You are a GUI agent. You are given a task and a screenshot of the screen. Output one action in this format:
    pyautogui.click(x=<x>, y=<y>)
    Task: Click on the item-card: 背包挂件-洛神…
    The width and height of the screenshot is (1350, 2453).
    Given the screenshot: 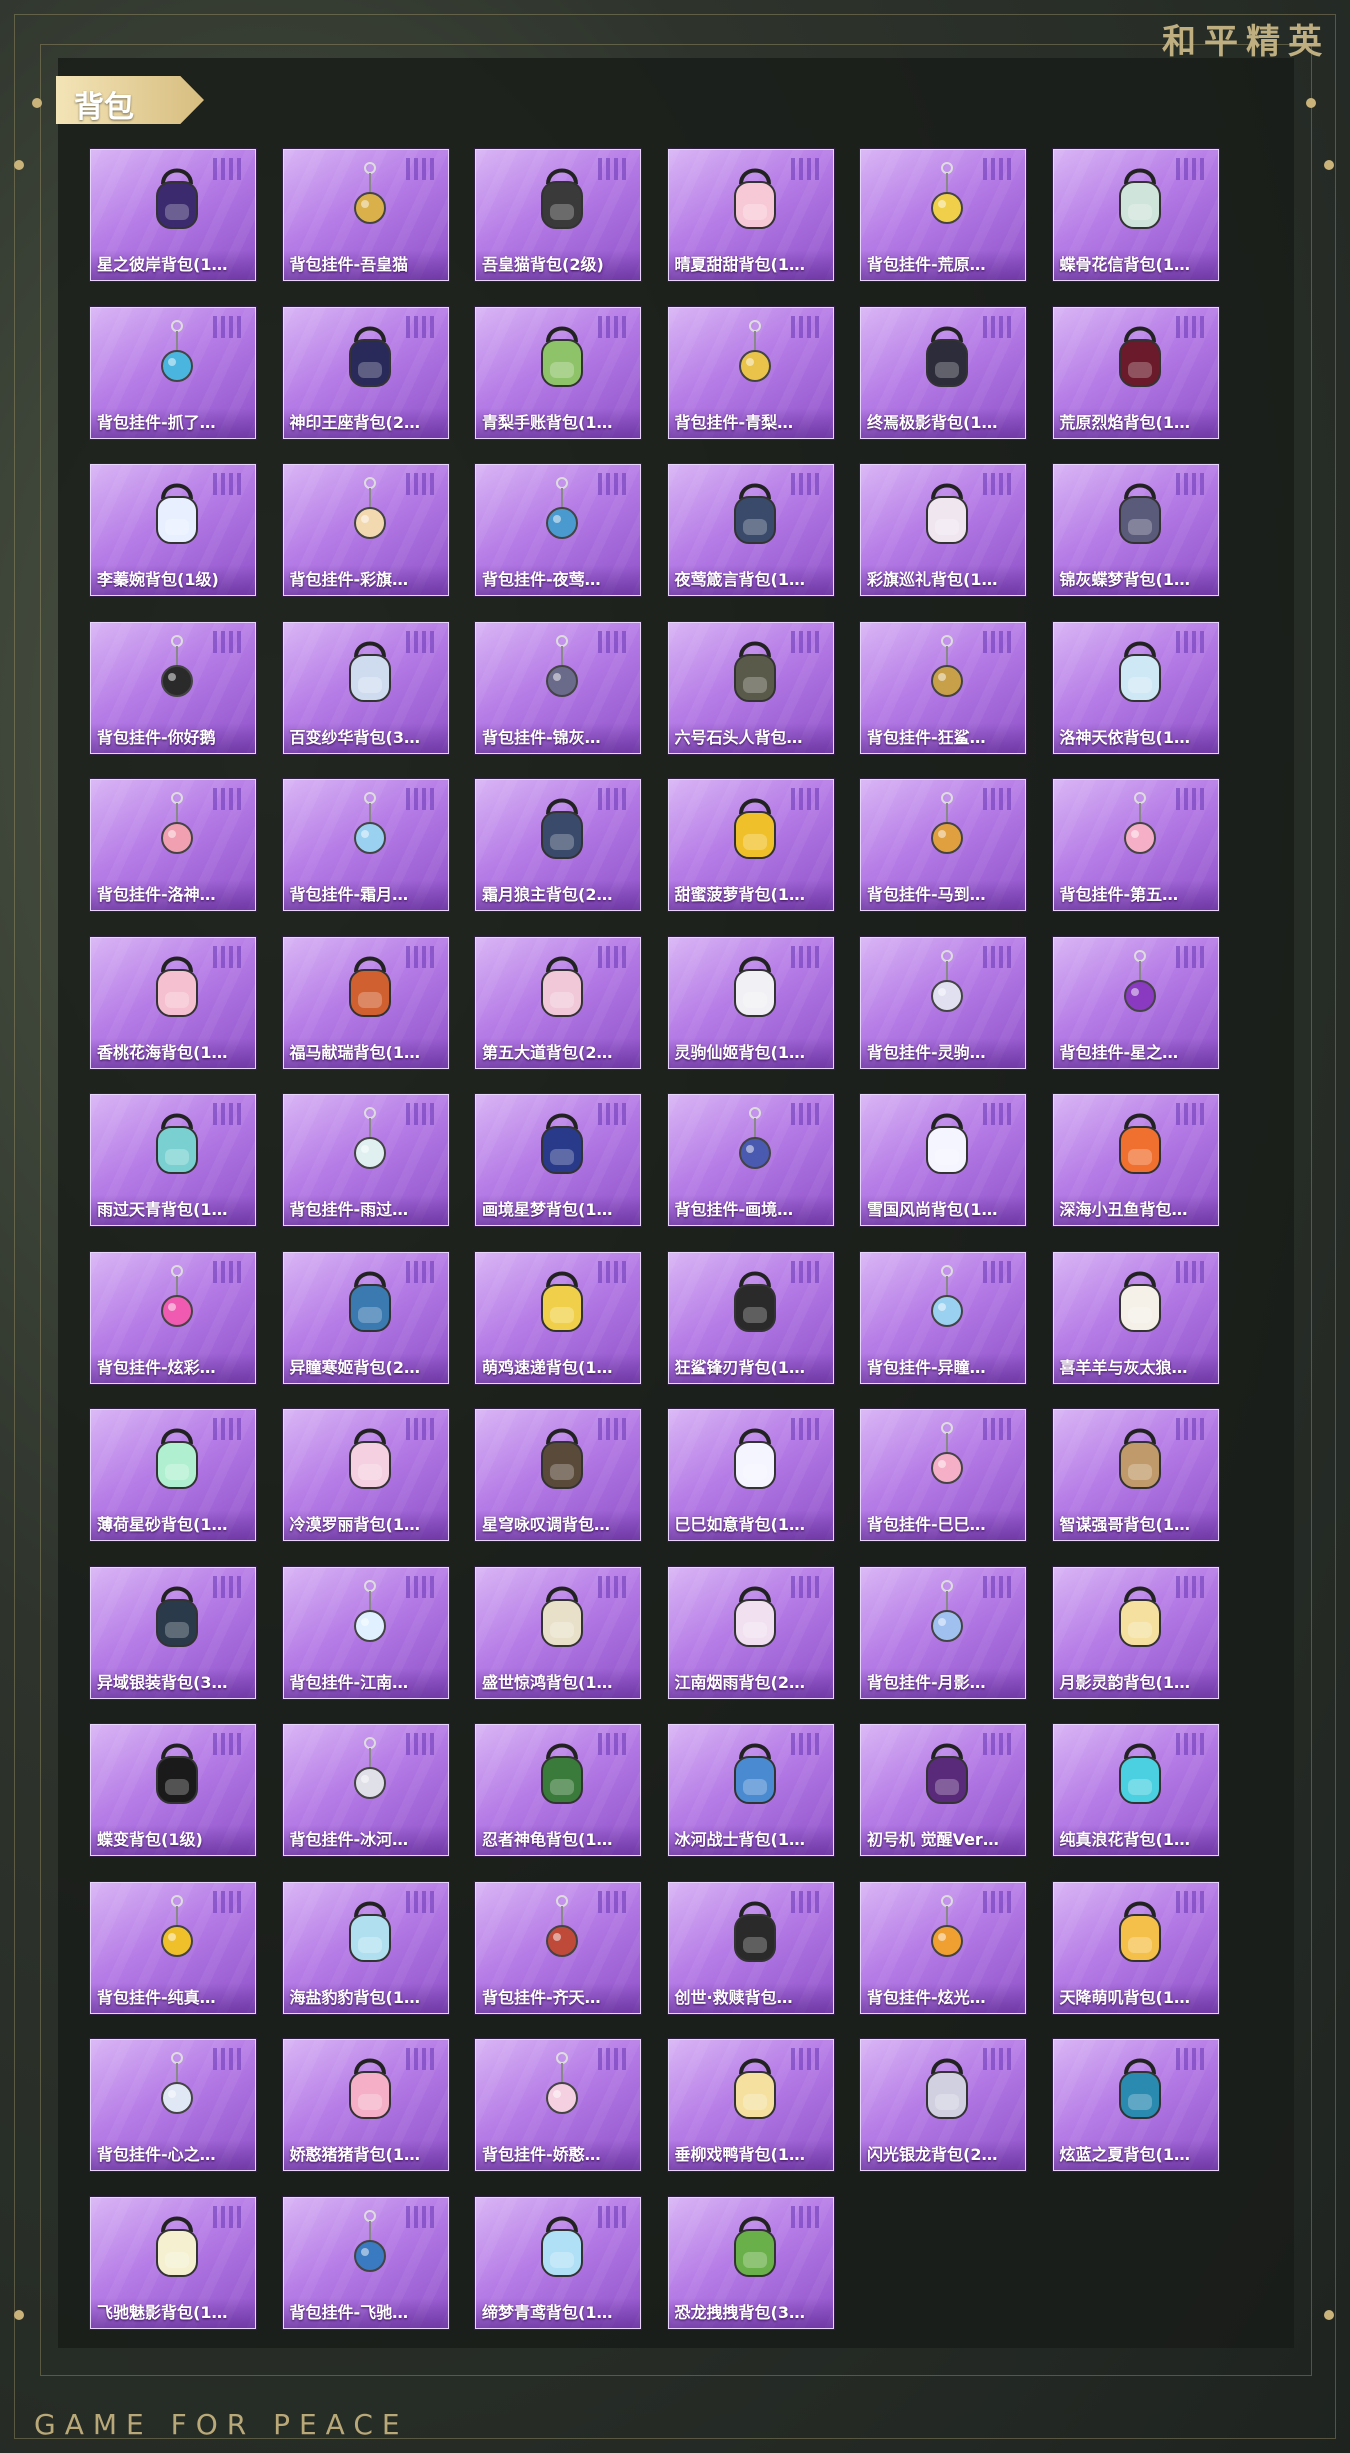 What is the action you would take?
    pyautogui.click(x=173, y=845)
    